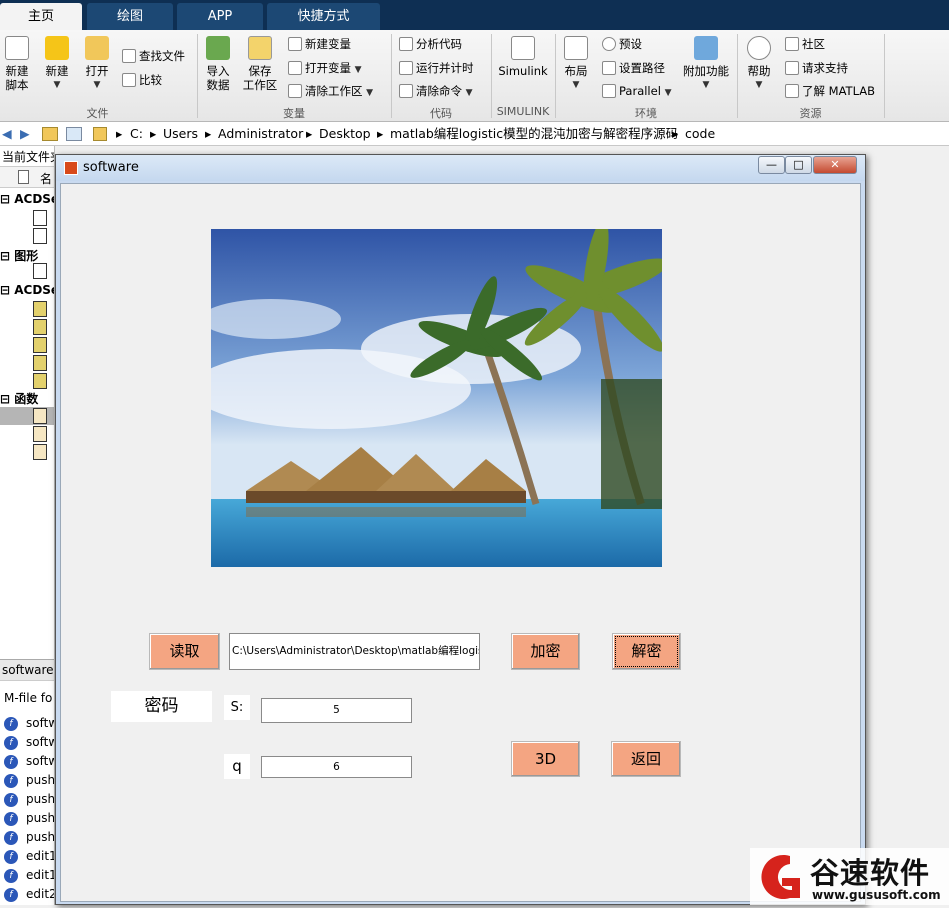 This screenshot has height=908, width=949. What do you see at coordinates (7, 134) in the screenshot?
I see `back-icon: ◀` at bounding box center [7, 134].